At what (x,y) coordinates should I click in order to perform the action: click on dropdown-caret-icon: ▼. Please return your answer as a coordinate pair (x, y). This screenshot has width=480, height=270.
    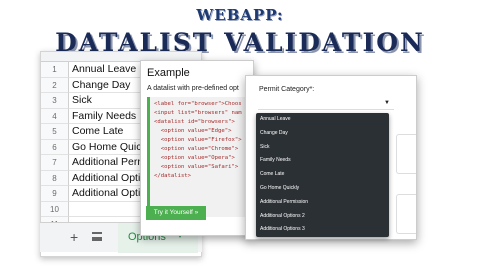
    Looking at the image, I should click on (387, 103).